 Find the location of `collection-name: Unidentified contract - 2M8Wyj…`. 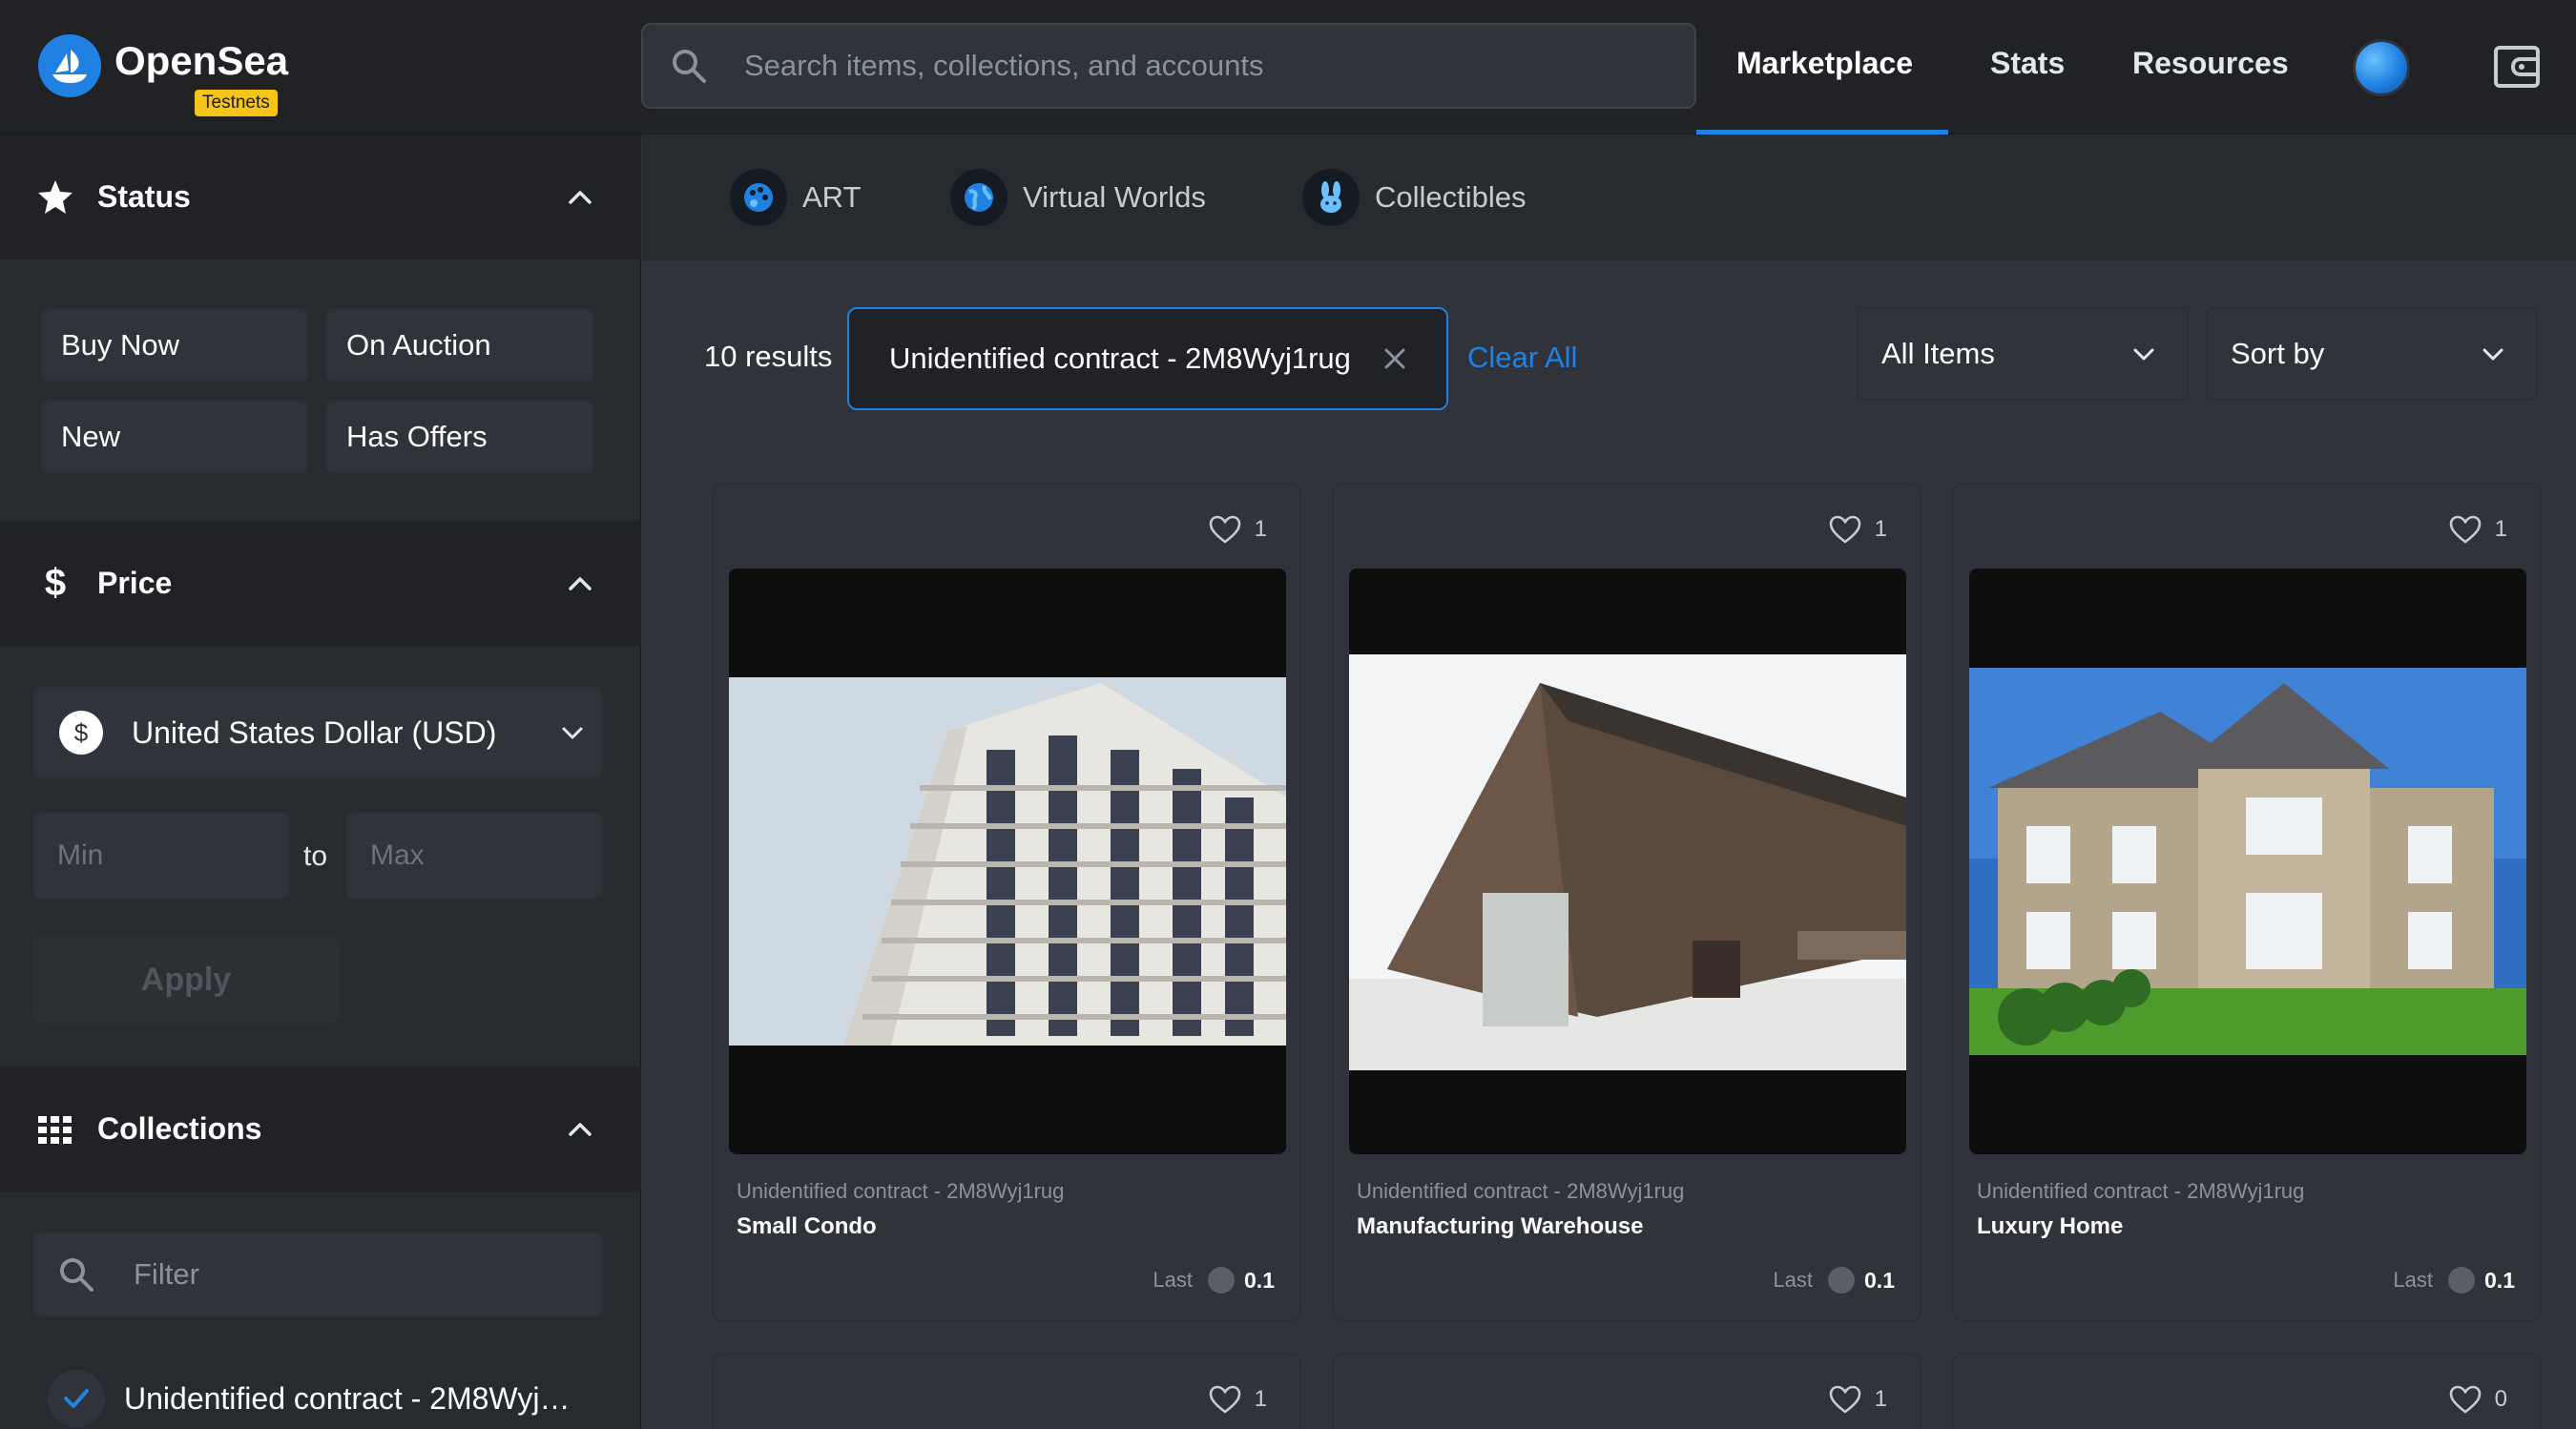

collection-name: Unidentified contract - 2M8Wyj… is located at coordinates (347, 1398).